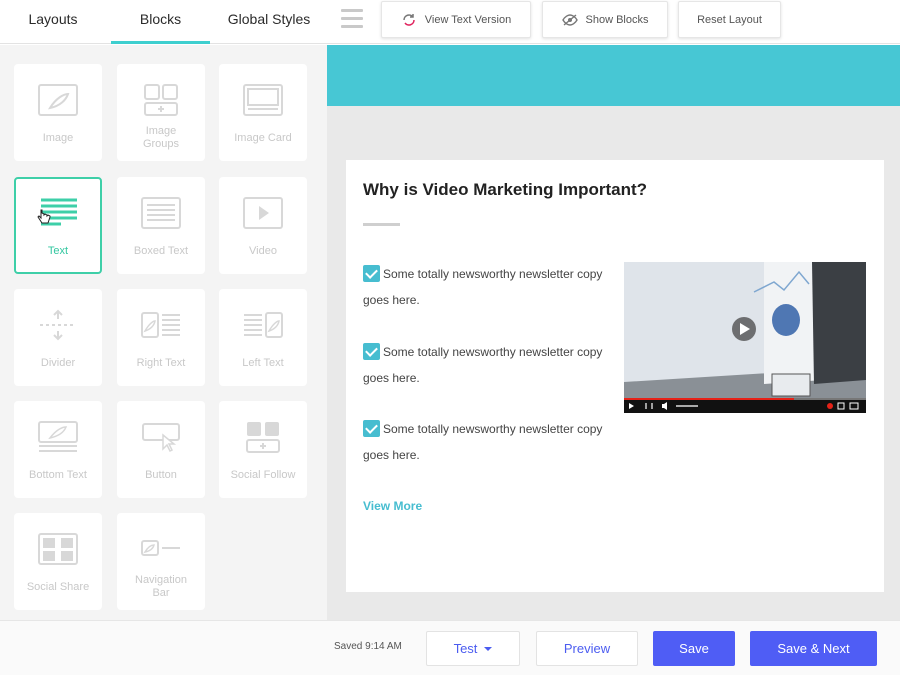  I want to click on block-label: Divider, so click(58, 363).